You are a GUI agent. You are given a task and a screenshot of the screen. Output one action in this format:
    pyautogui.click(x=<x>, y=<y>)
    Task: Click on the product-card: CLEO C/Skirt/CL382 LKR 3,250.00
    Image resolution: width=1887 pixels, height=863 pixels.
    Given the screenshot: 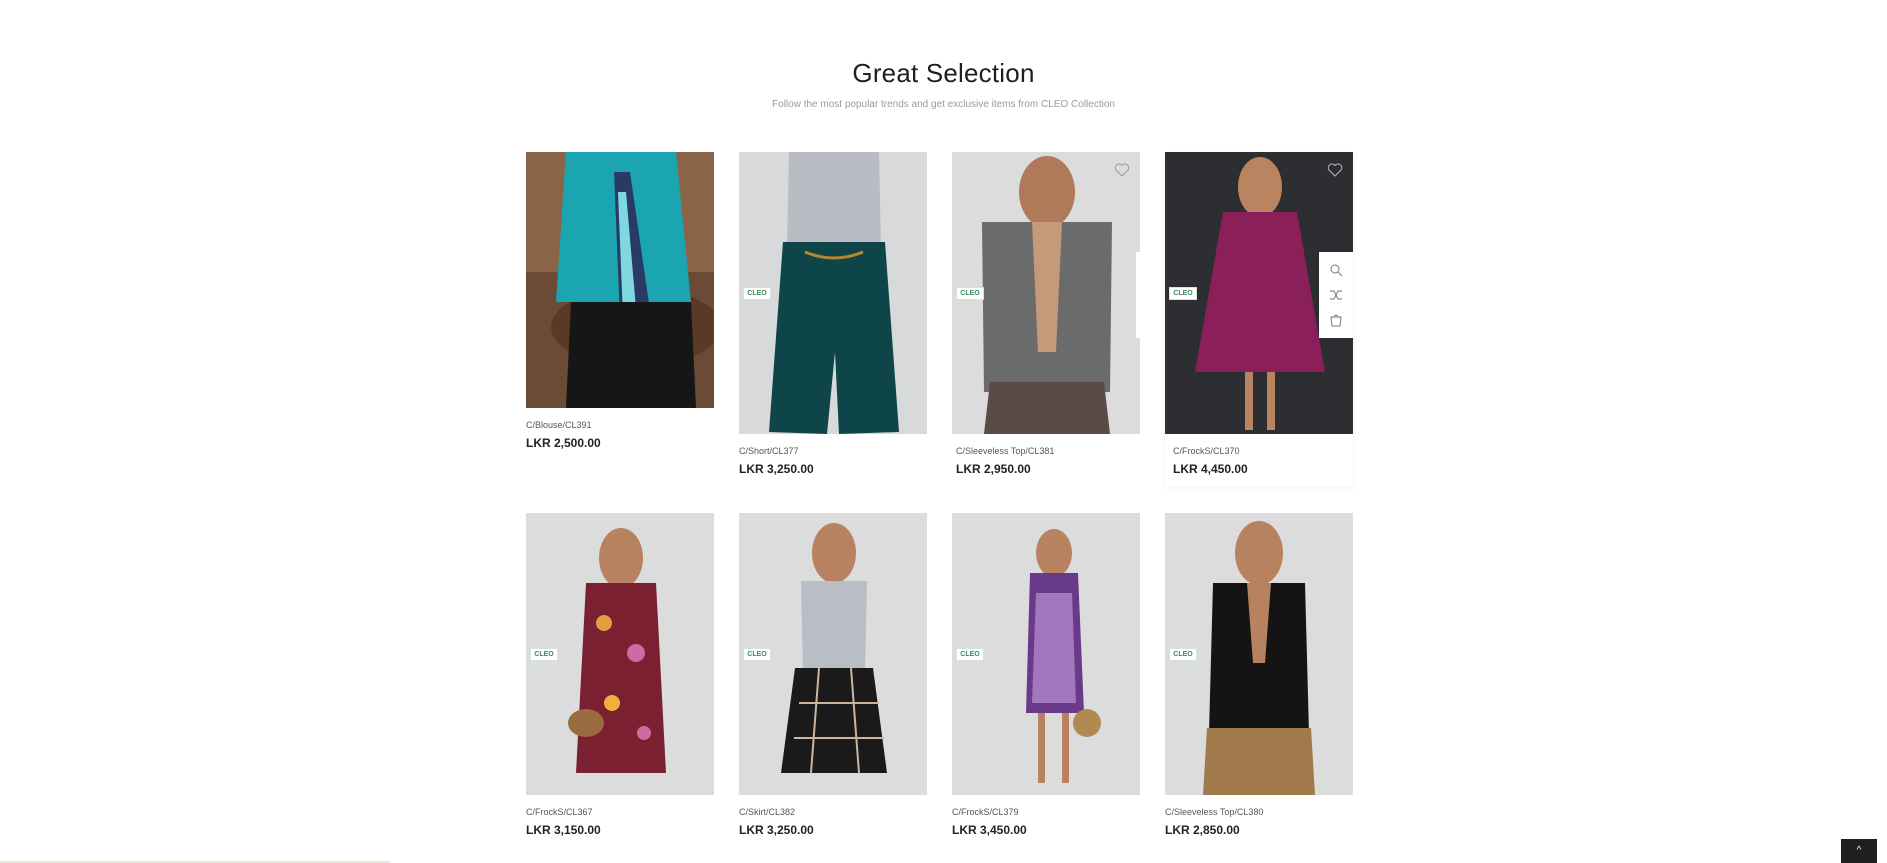 What is the action you would take?
    pyautogui.click(x=833, y=675)
    